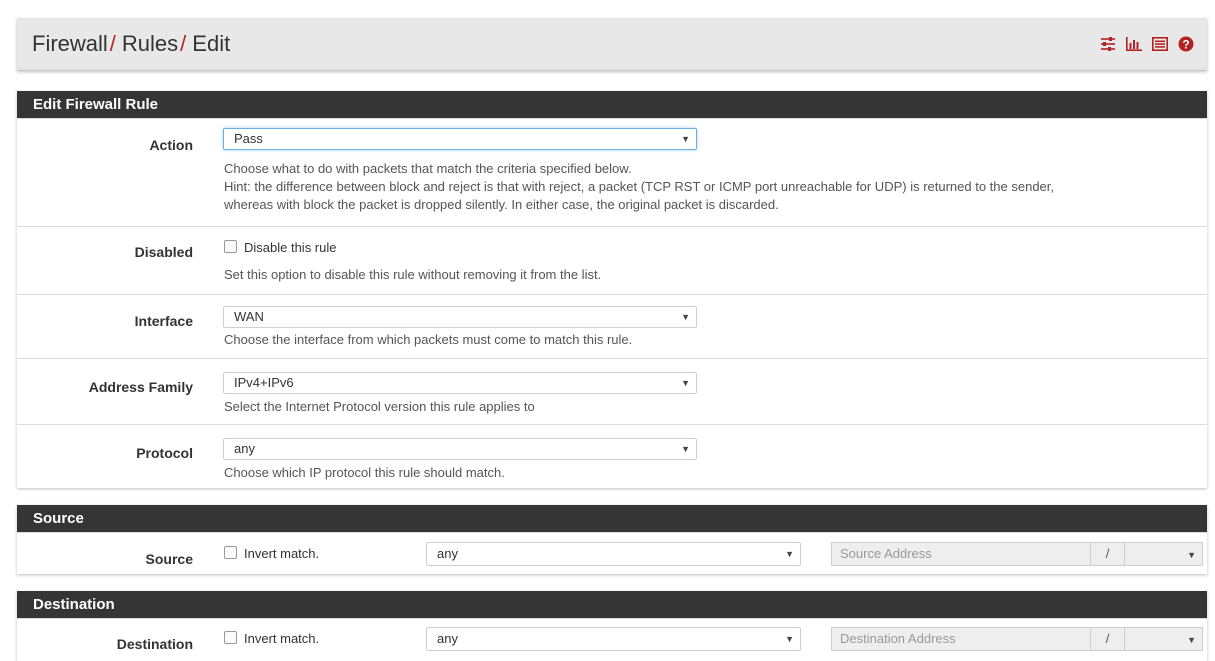  What do you see at coordinates (1107, 44) in the screenshot?
I see `sliders-icon` at bounding box center [1107, 44].